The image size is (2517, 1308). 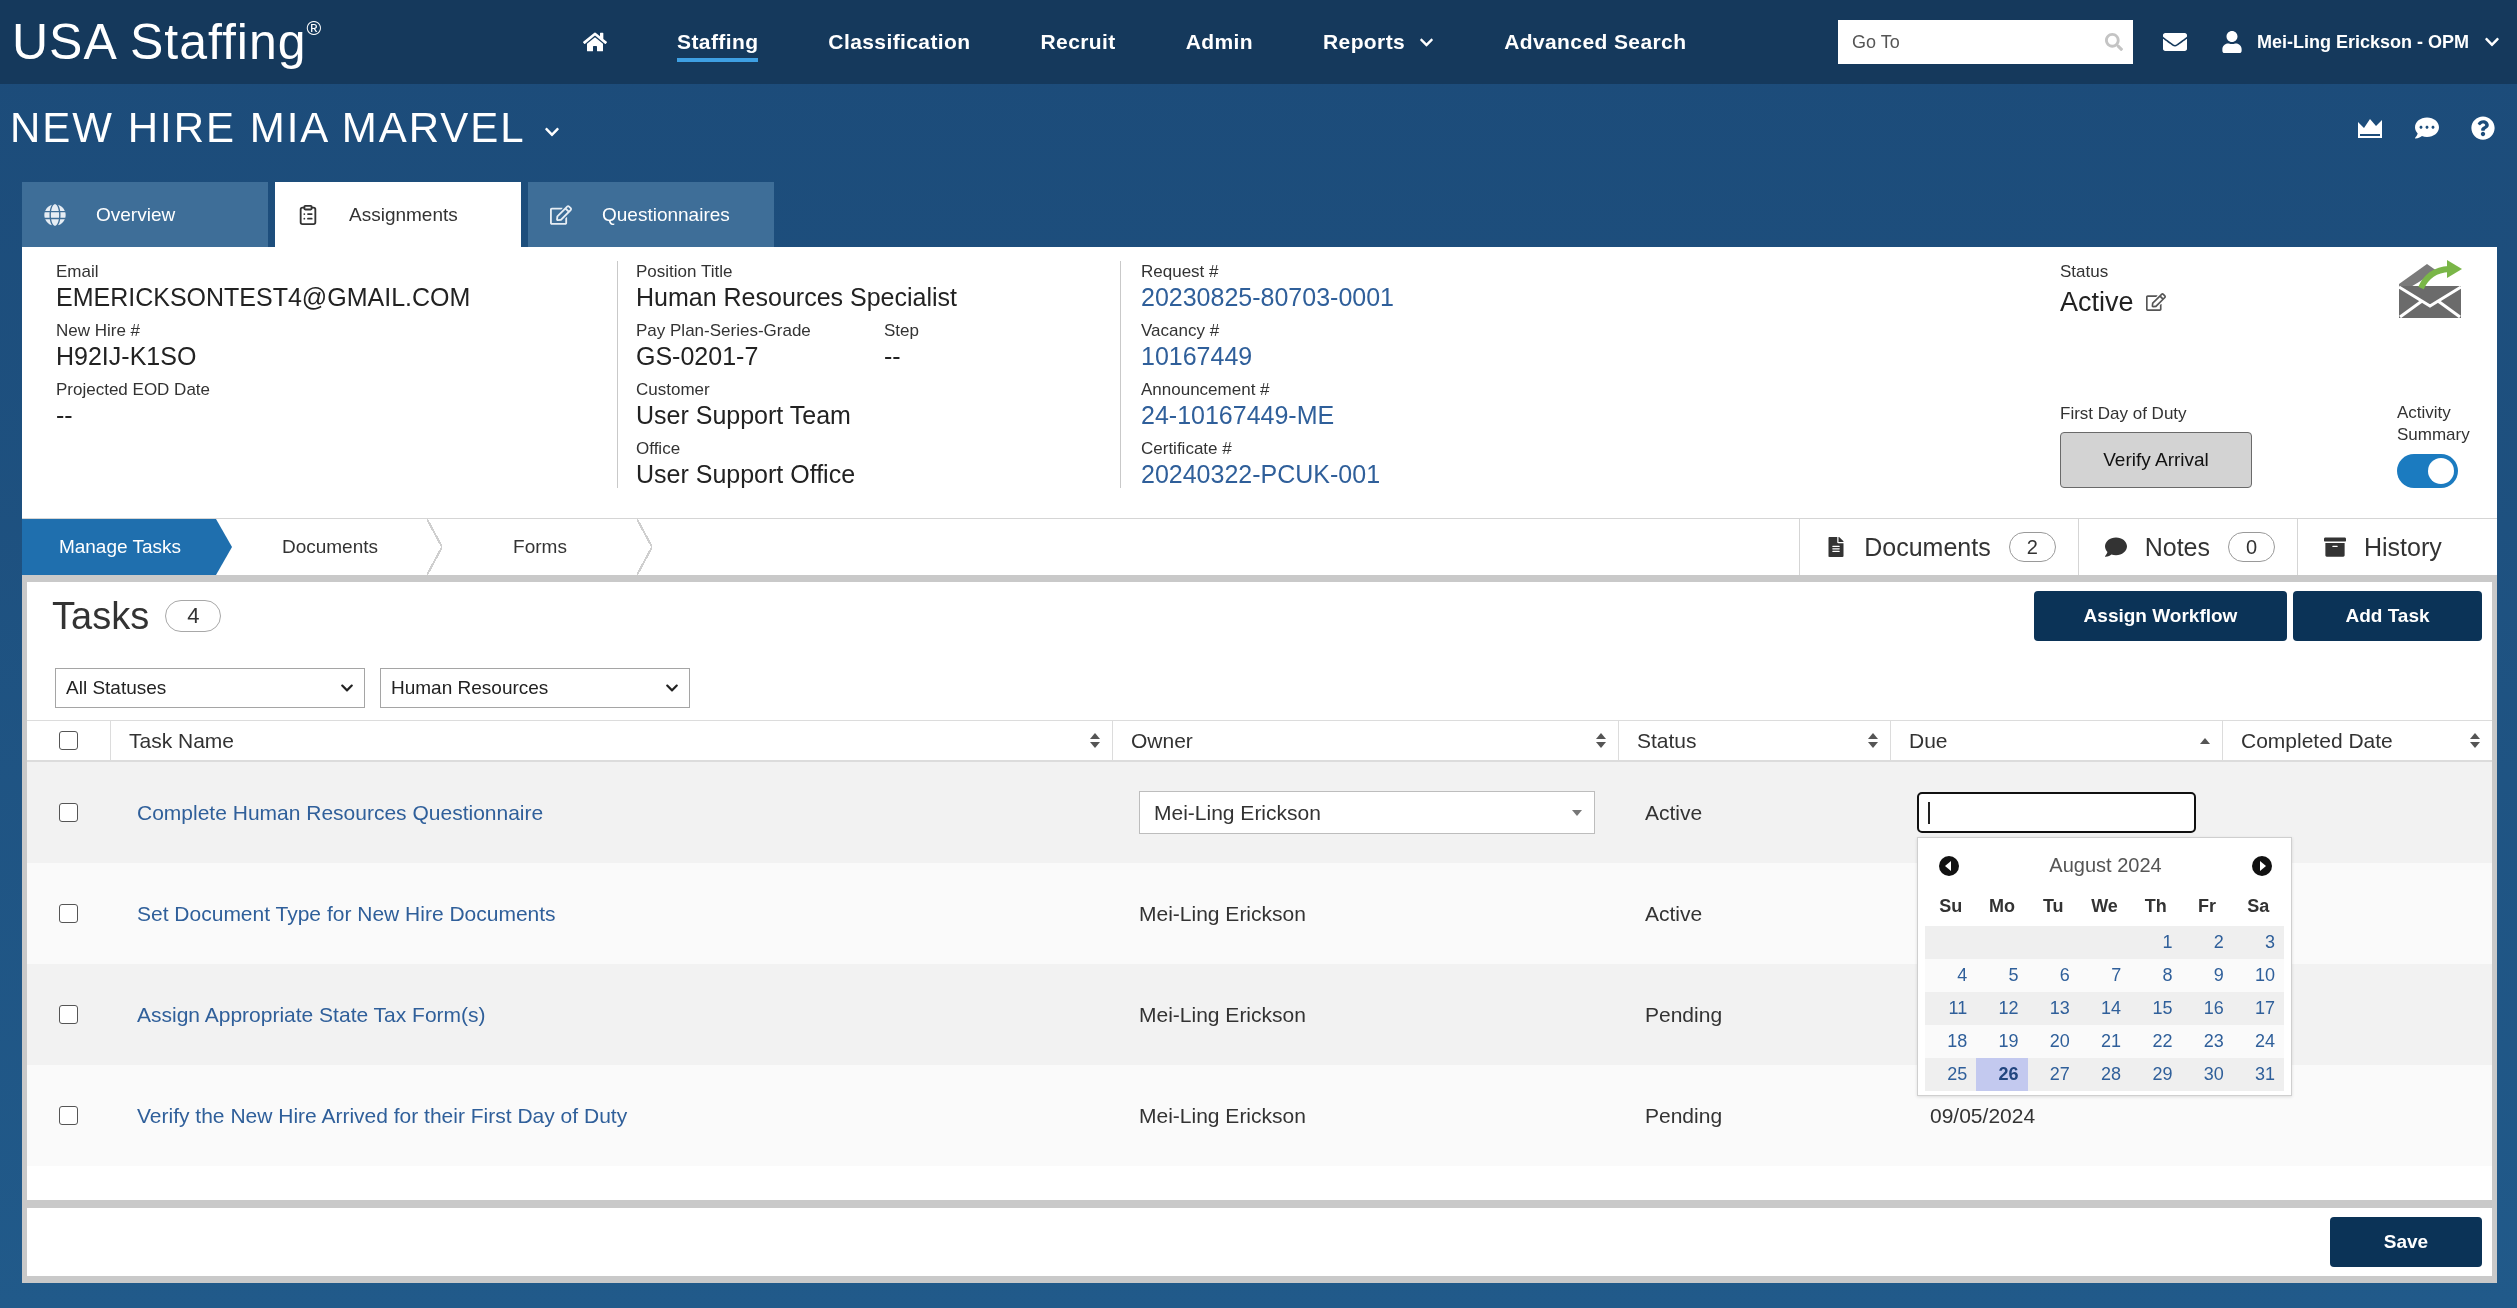 What do you see at coordinates (2104, 1041) in the screenshot?
I see `calendar-day: 21` at bounding box center [2104, 1041].